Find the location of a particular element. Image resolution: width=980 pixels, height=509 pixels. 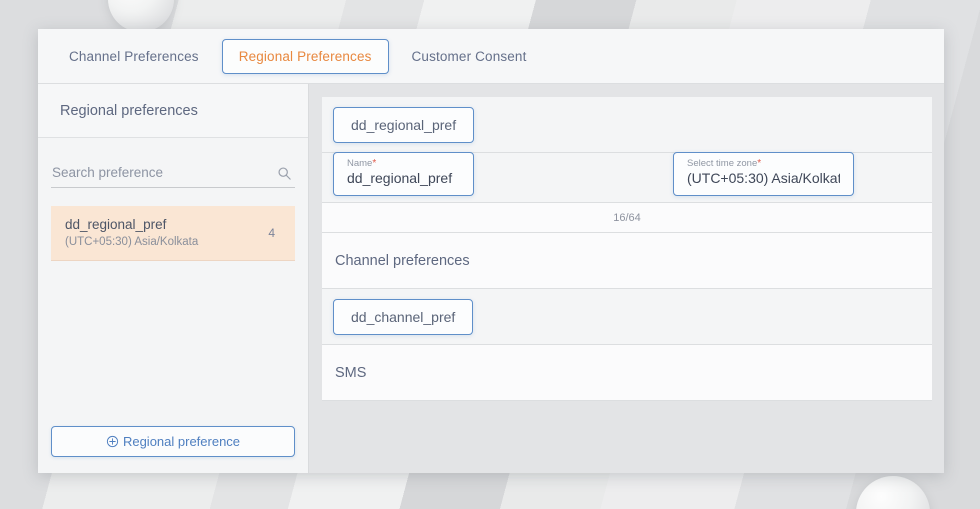

timezone-field-label: Select time zone* is located at coordinates (724, 163).